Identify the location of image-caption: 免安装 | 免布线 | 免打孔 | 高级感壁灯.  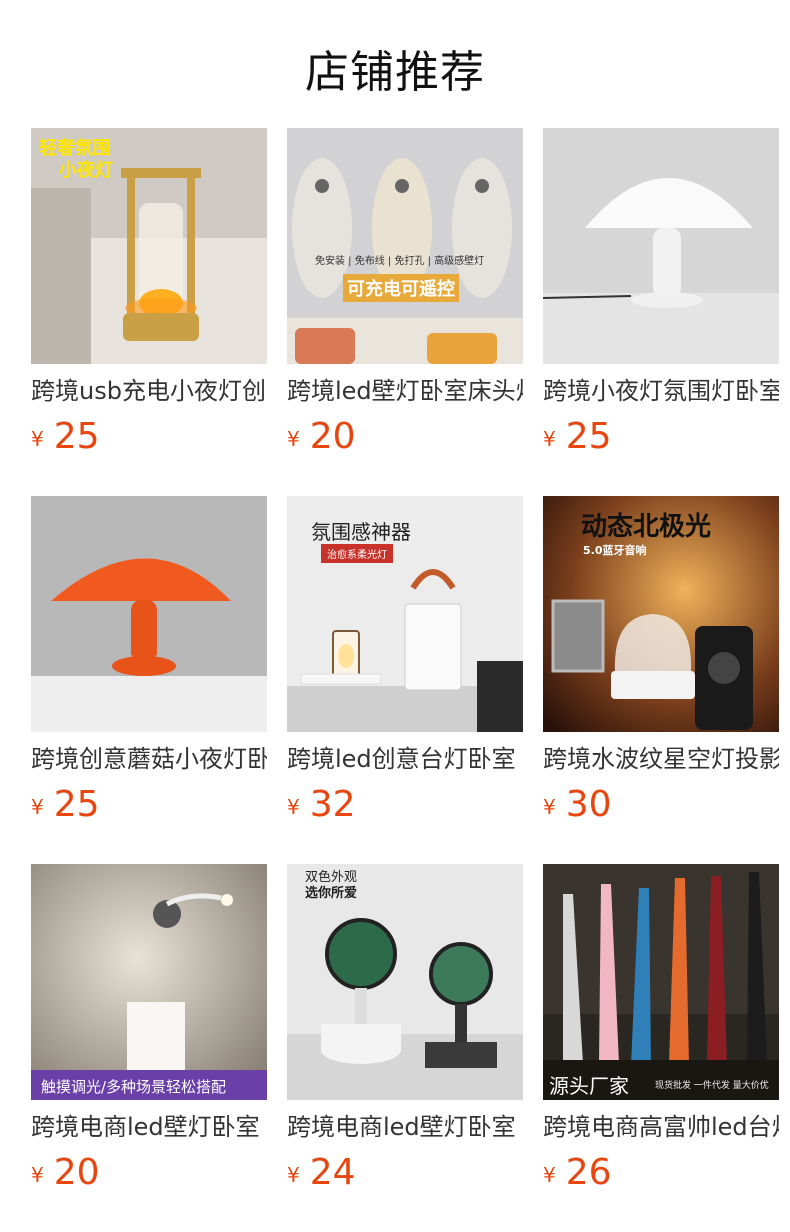
(400, 261).